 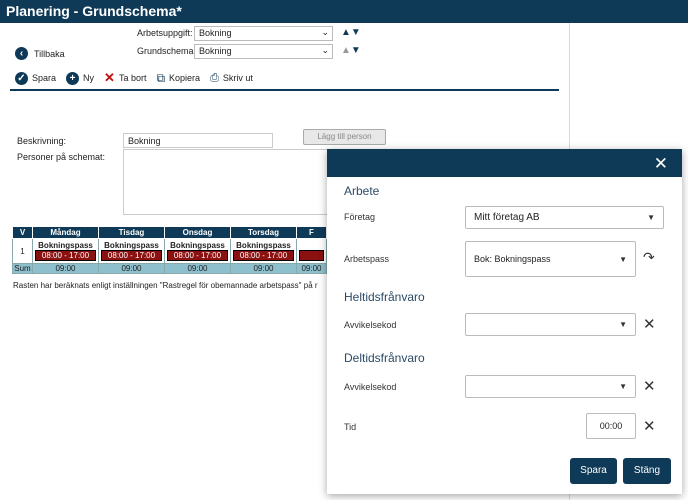 What do you see at coordinates (367, 259) in the screenshot?
I see `shift-label: Arbetspass` at bounding box center [367, 259].